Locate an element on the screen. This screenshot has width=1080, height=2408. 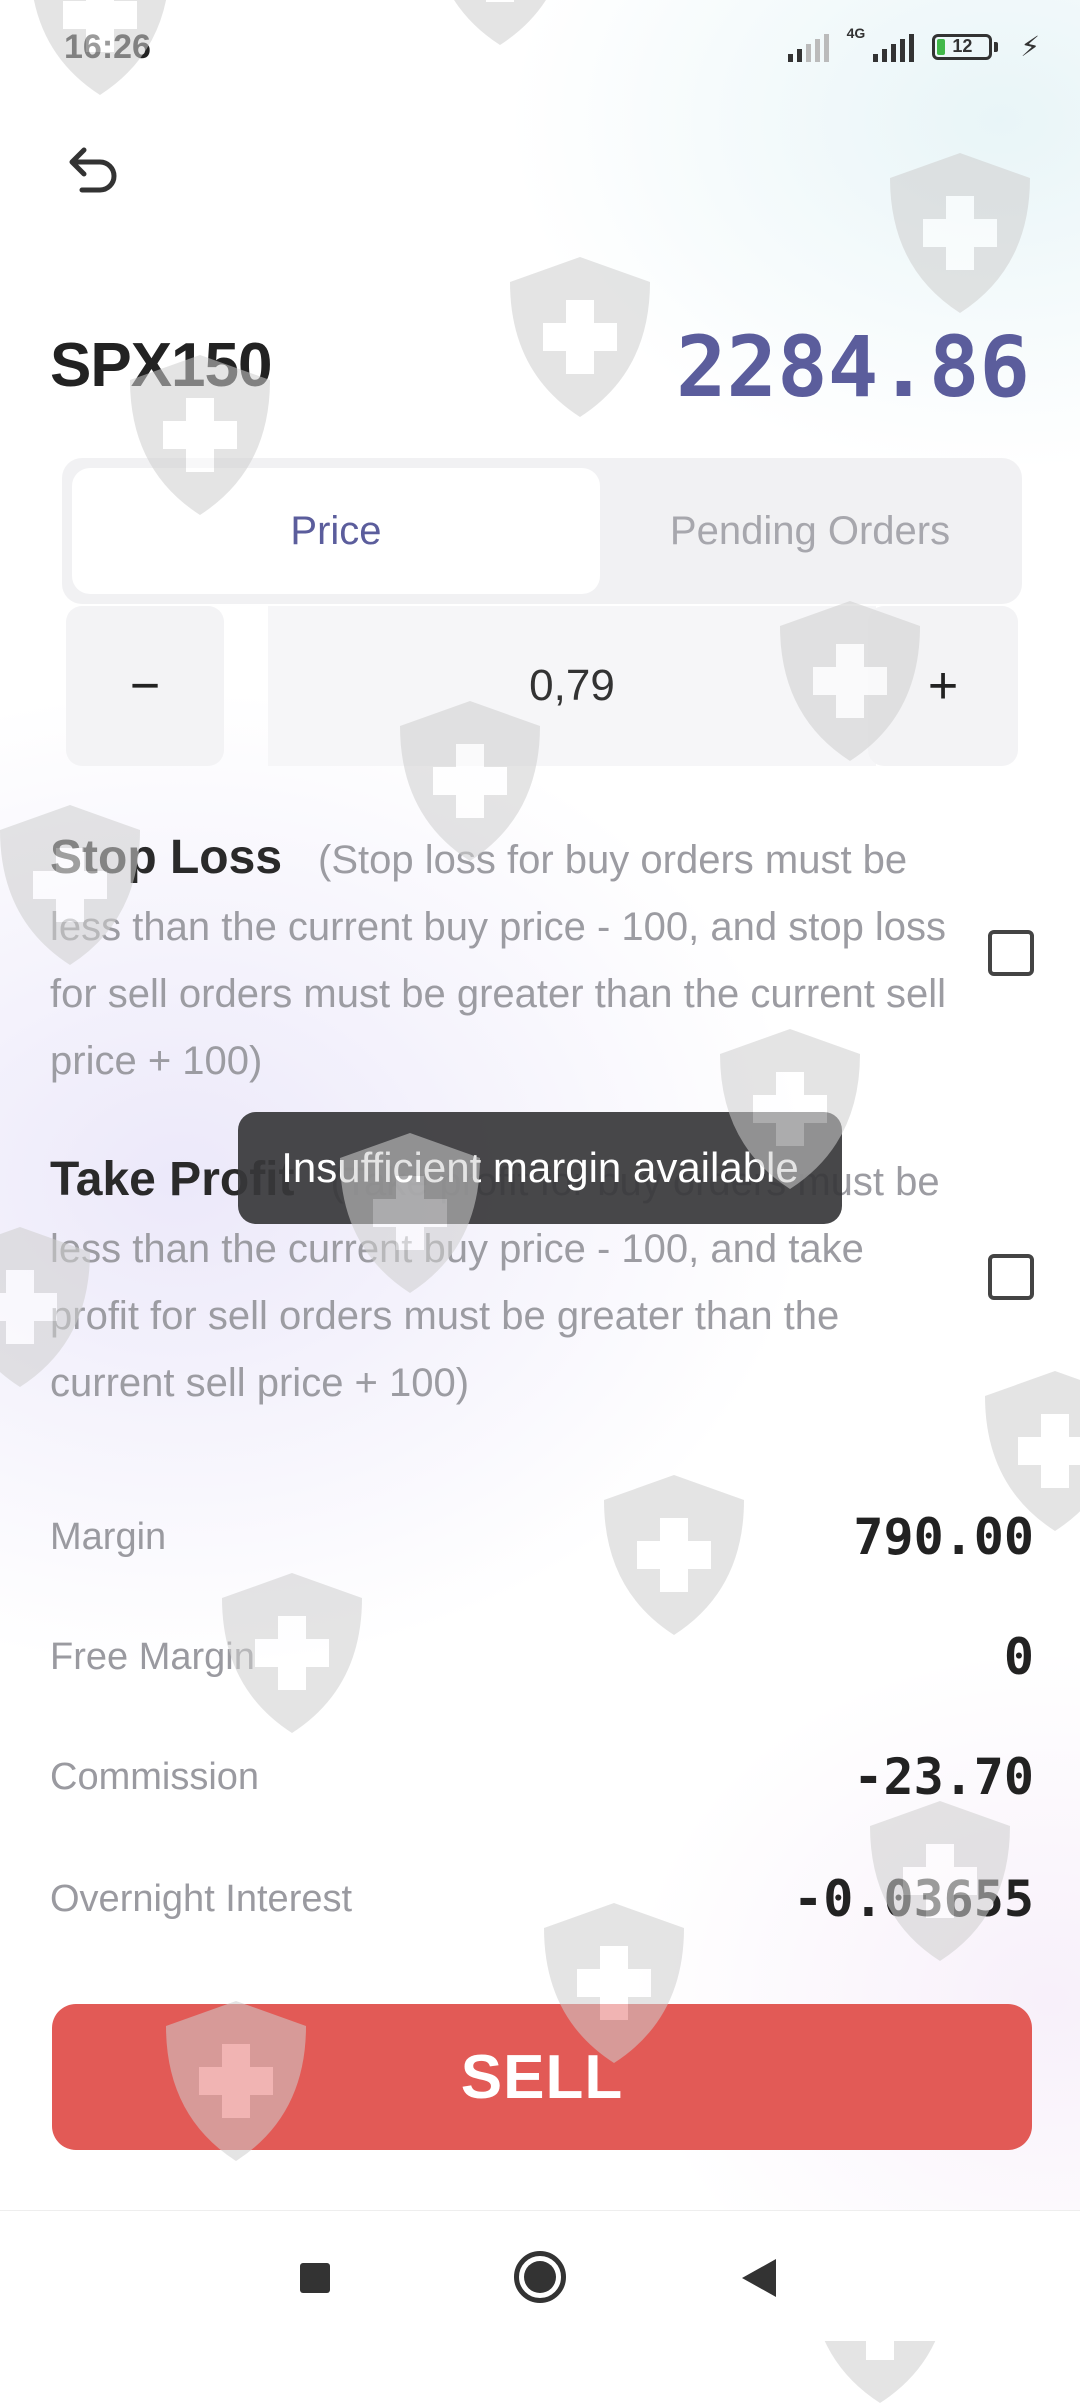
network-type: 4G is located at coordinates (856, 32).